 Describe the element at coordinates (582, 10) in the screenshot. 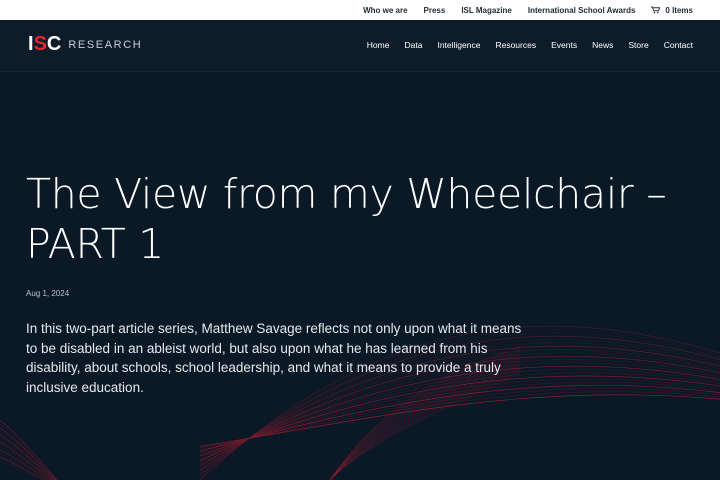

I see `topbar-link-international-school-awards: International School Awards` at that location.